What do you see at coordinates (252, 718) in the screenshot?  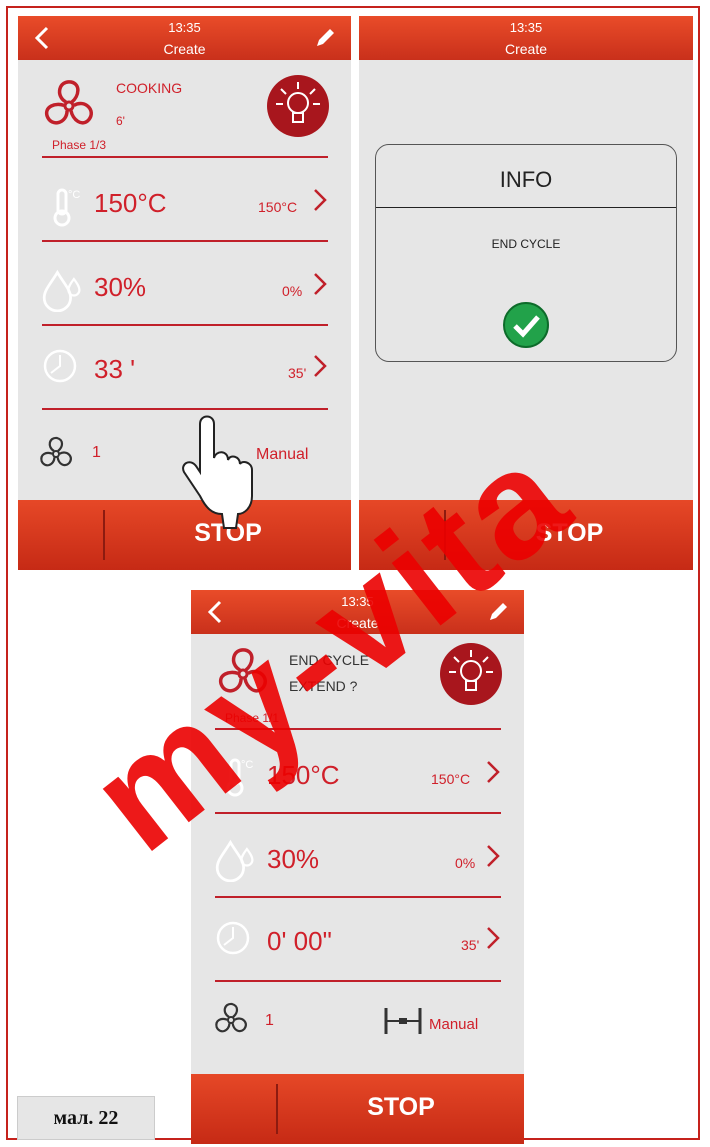 I see `phase-label: Phase 1/1` at bounding box center [252, 718].